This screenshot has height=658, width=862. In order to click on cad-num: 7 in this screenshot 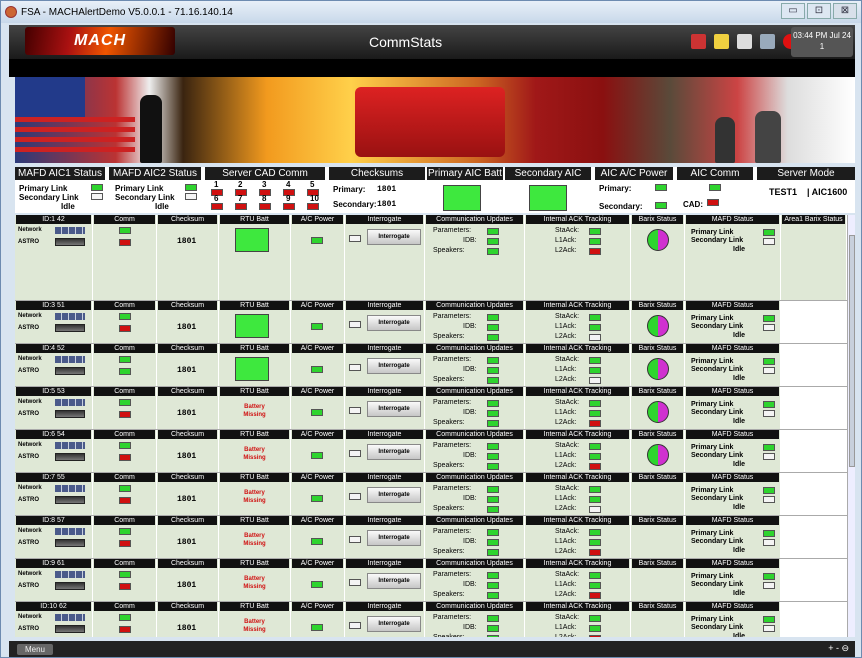, I will do `click(240, 198)`.